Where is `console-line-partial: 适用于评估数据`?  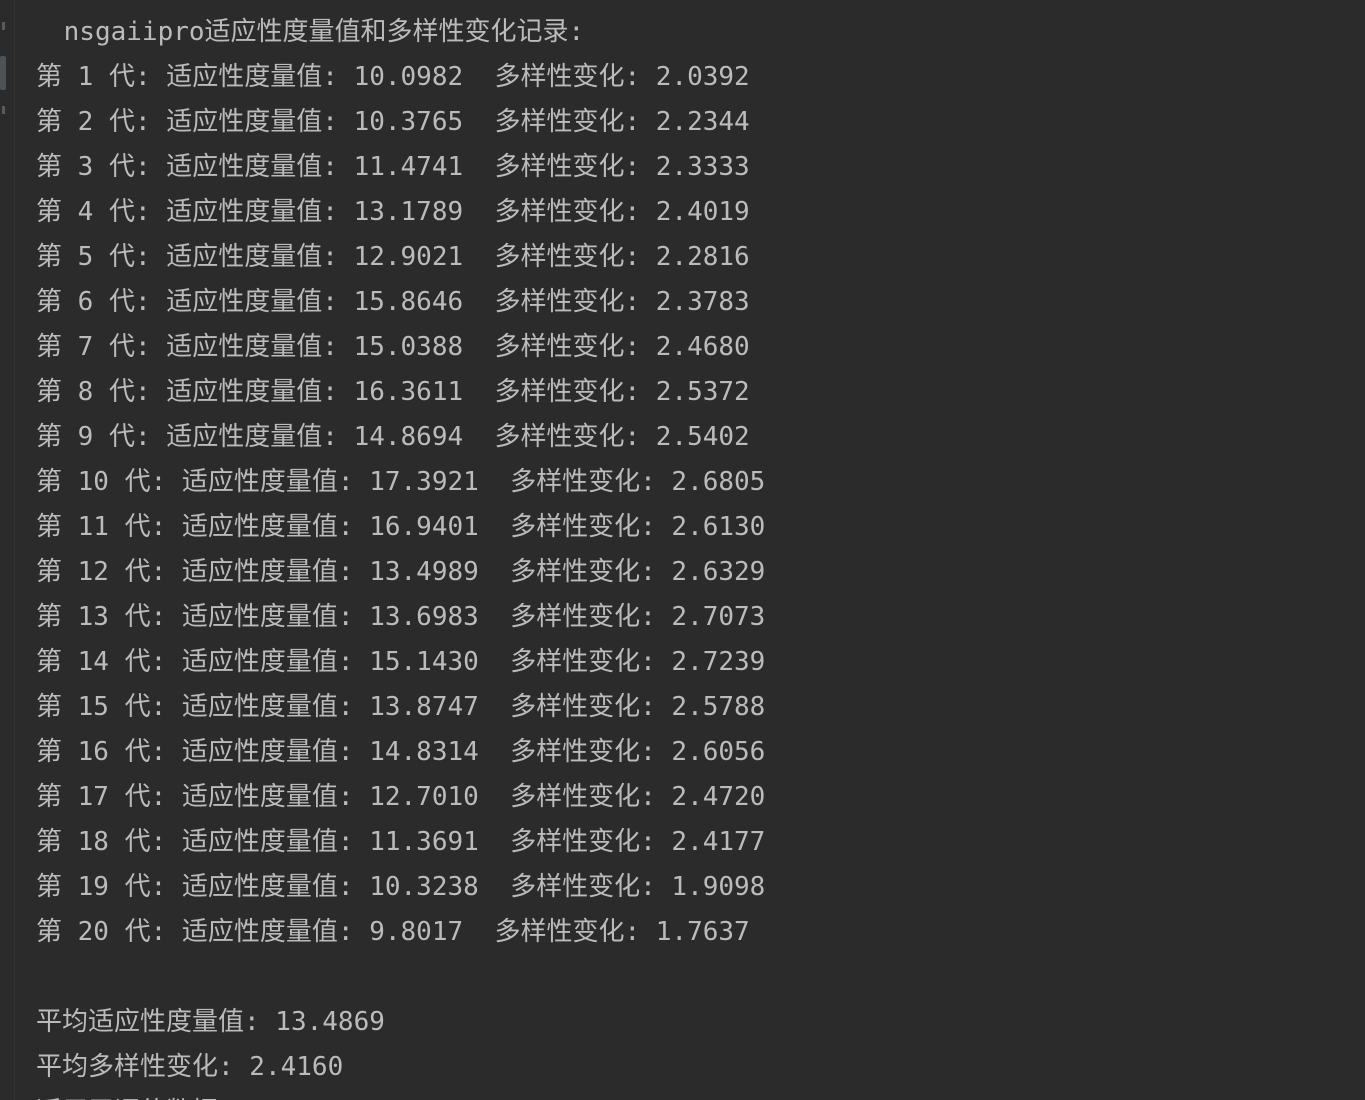 console-line-partial: 适用于评估数据 is located at coordinates (700, 1095).